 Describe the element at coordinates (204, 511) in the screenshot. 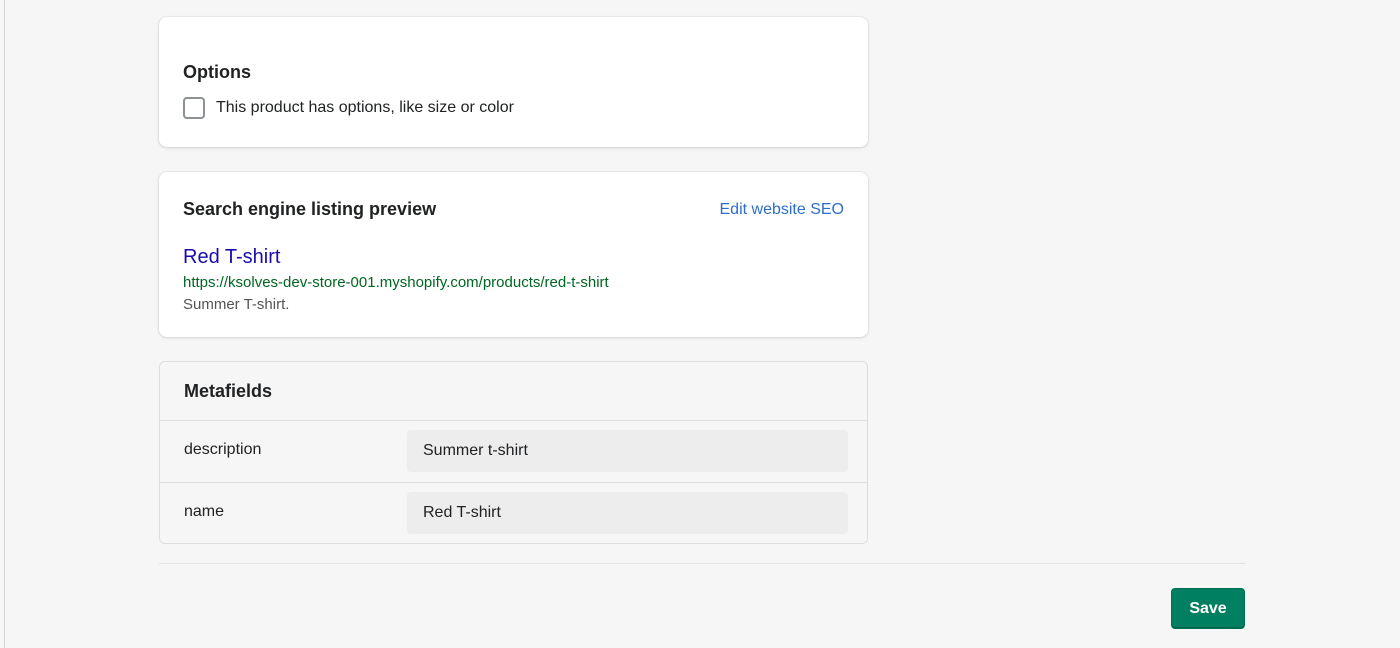

I see `metafield-key: name` at that location.